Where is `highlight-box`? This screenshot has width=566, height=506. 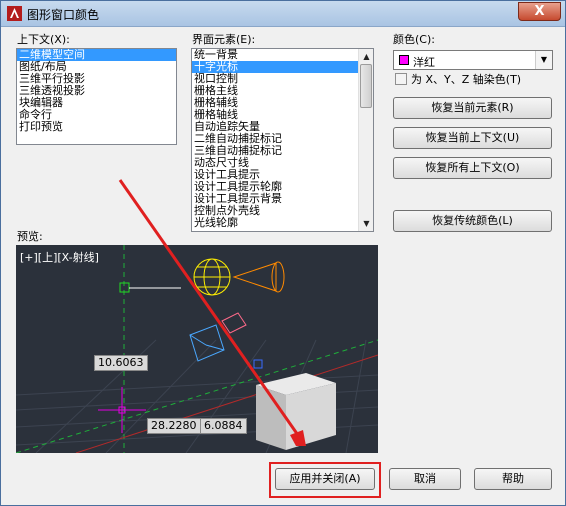
highlight-box is located at coordinates (325, 480).